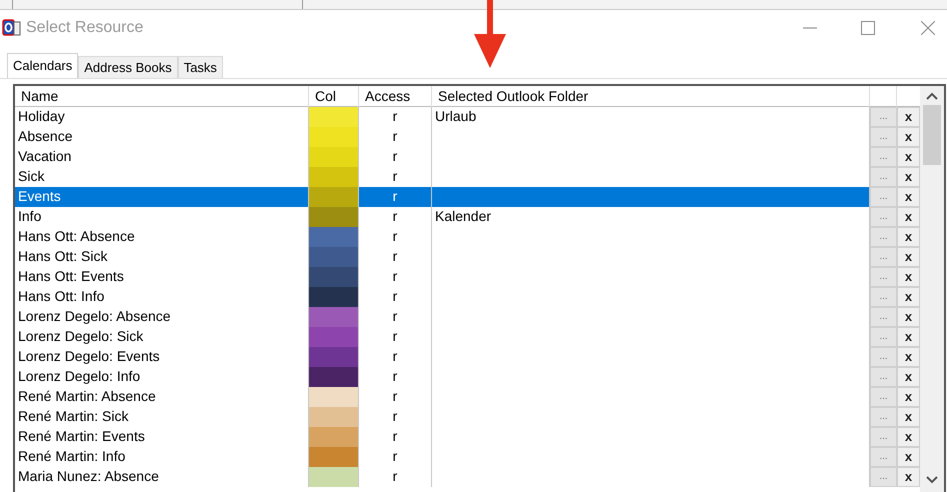 Image resolution: width=947 pixels, height=492 pixels. Describe the element at coordinates (162, 237) in the screenshot. I see `table-cell: Hans Ott: Absence` at that location.